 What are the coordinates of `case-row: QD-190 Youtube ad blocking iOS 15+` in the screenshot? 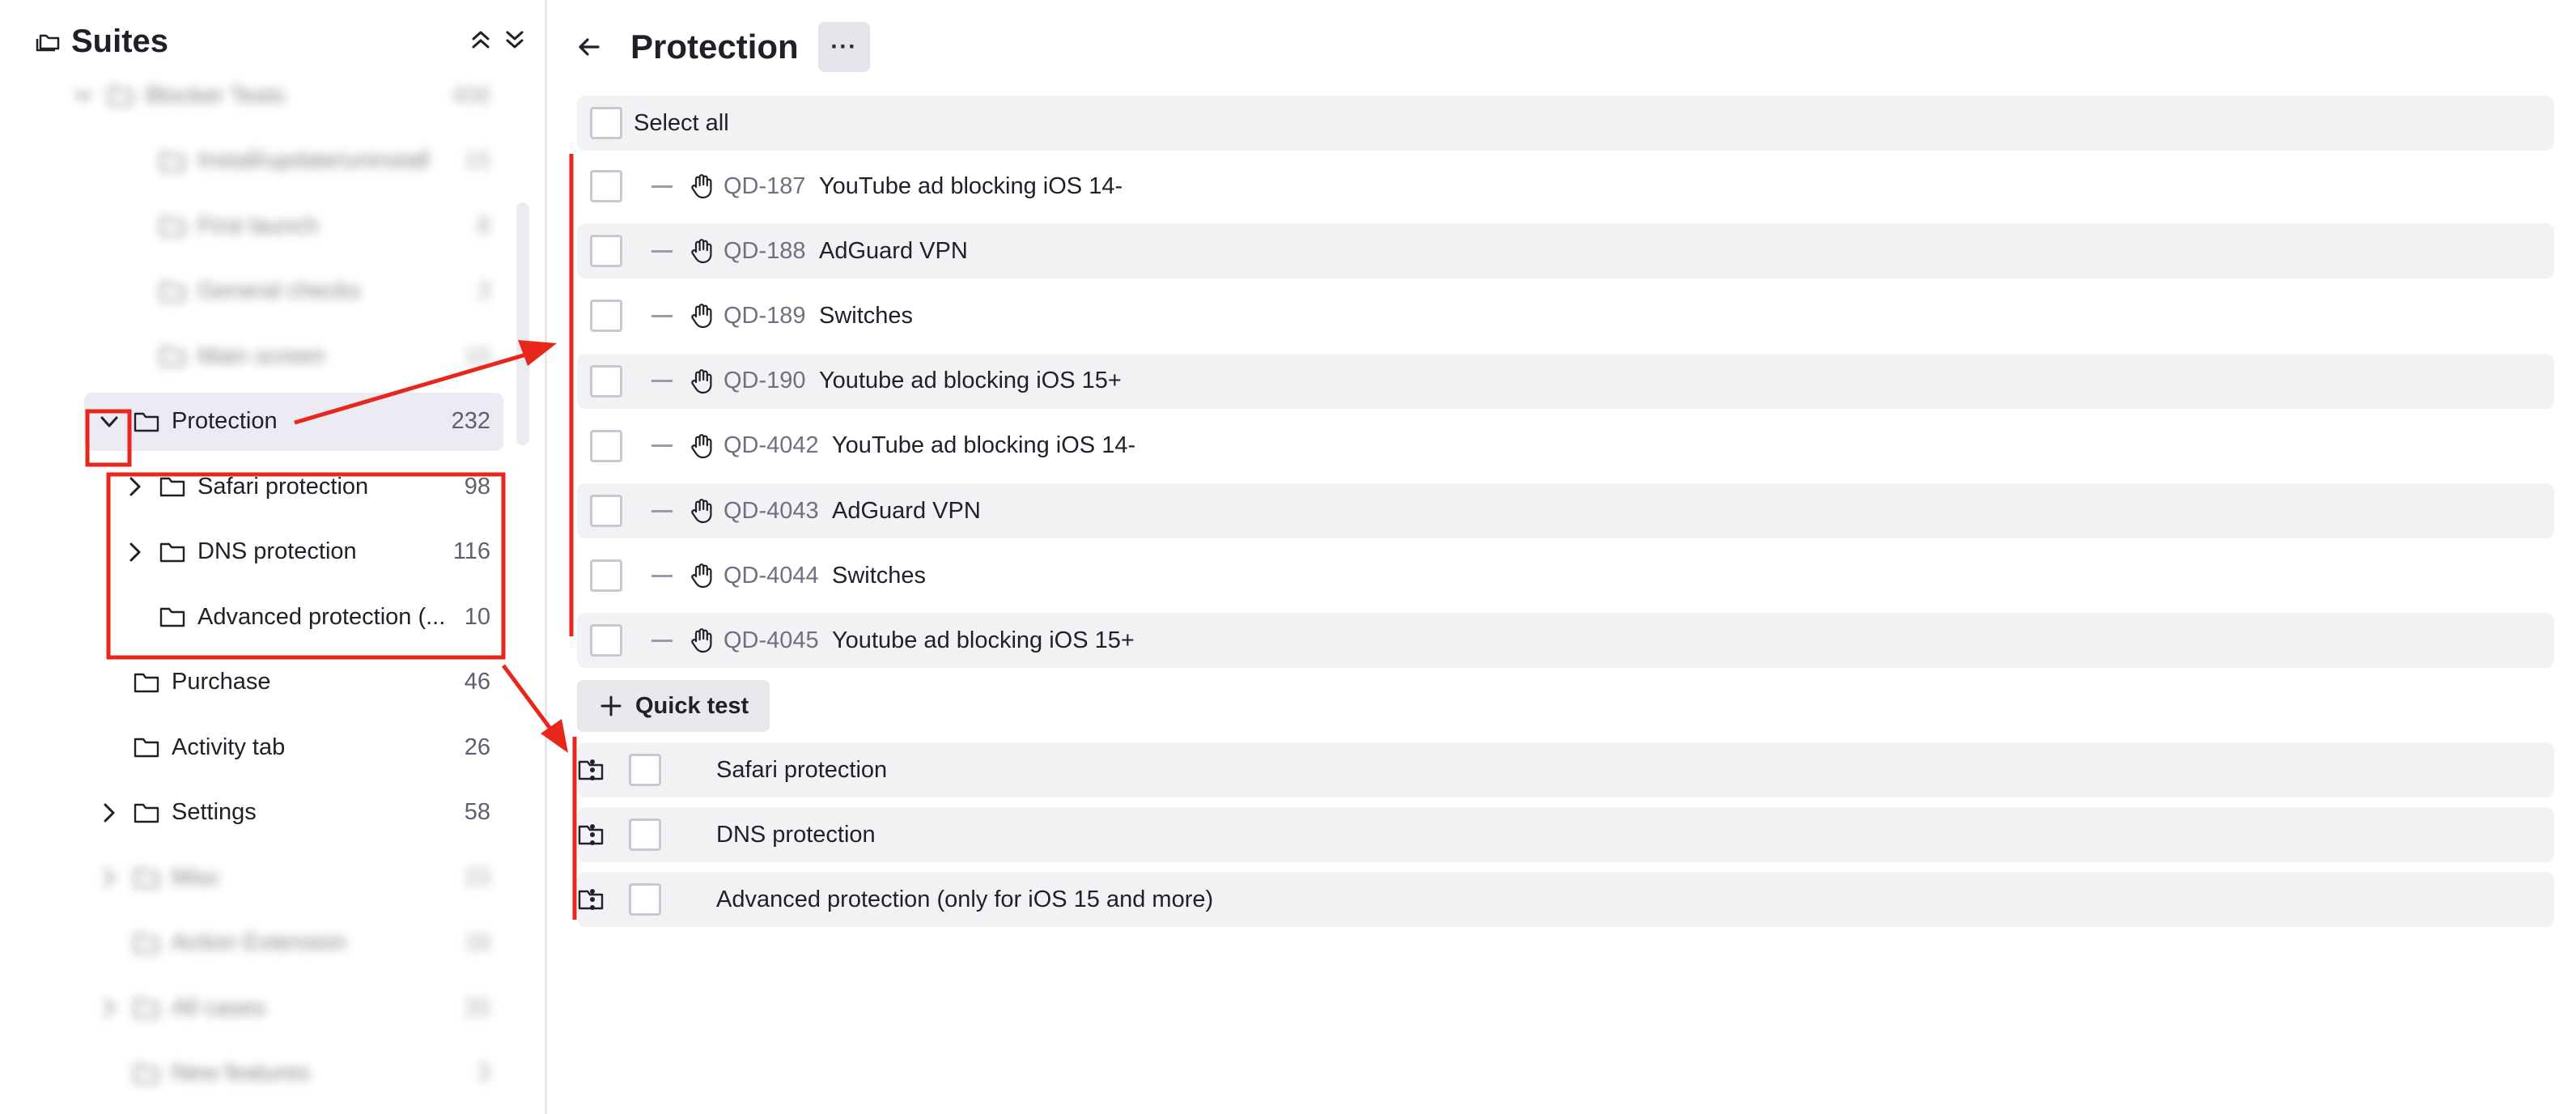 It's located at (1565, 381).